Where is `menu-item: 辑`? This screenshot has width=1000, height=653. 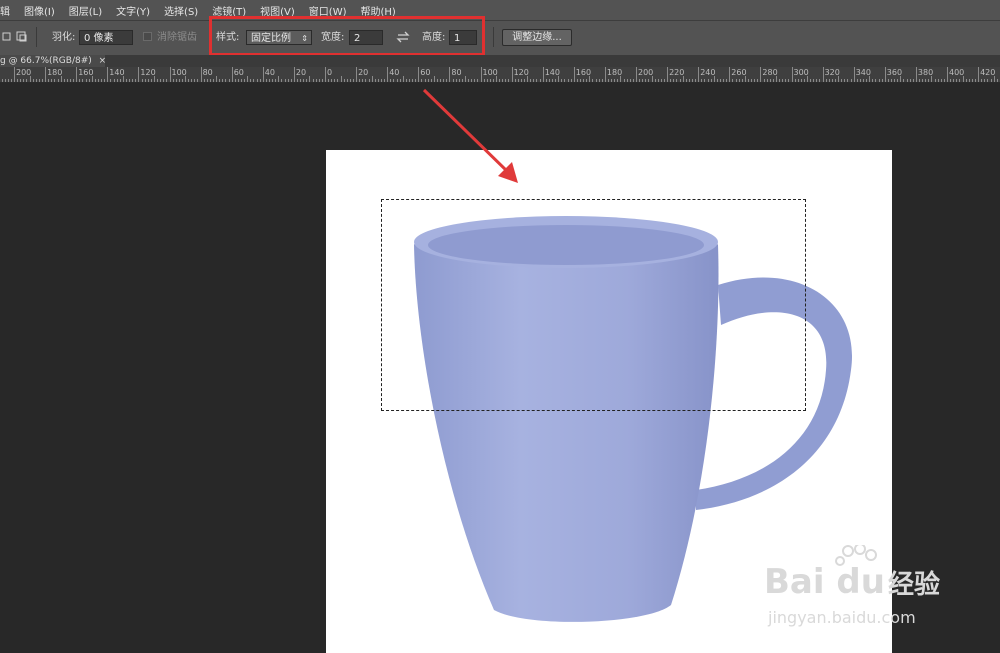
menu-item: 辑 is located at coordinates (9, 10).